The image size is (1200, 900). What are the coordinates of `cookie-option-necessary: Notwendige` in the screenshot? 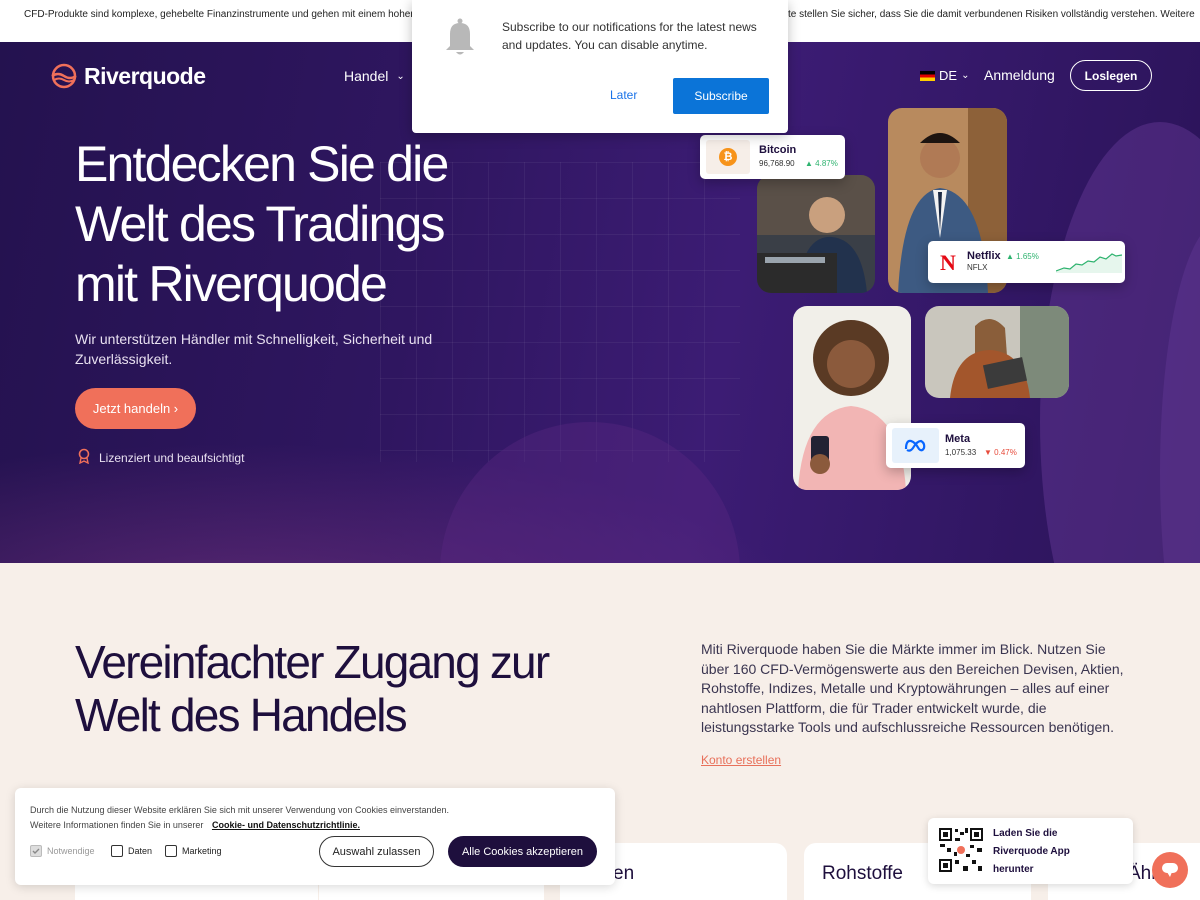 It's located at (62, 851).